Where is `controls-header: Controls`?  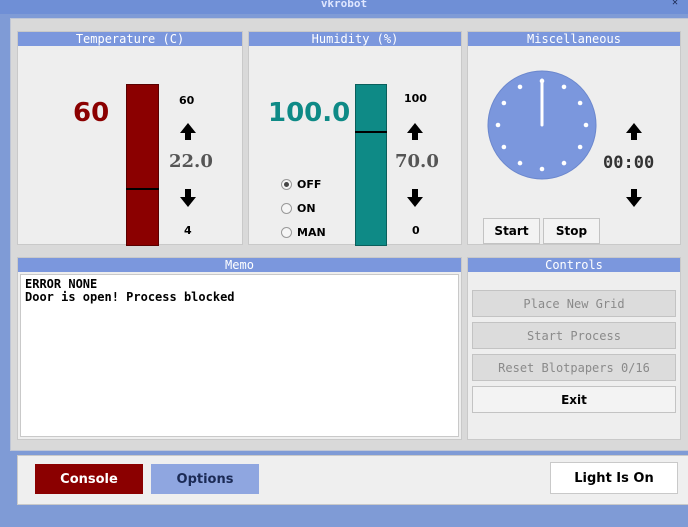 controls-header: Controls is located at coordinates (574, 265).